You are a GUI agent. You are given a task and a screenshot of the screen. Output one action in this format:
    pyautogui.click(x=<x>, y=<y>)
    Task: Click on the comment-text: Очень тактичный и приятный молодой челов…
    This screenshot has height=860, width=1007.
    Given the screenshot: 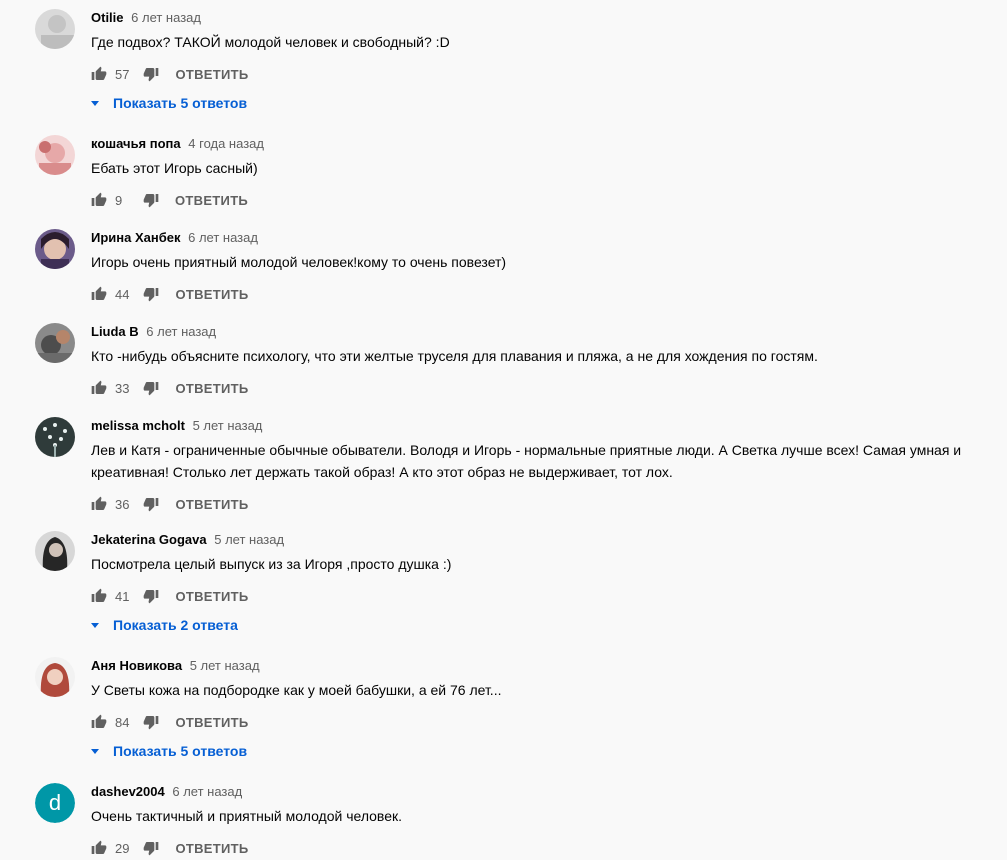 What is the action you would take?
    pyautogui.click(x=247, y=816)
    